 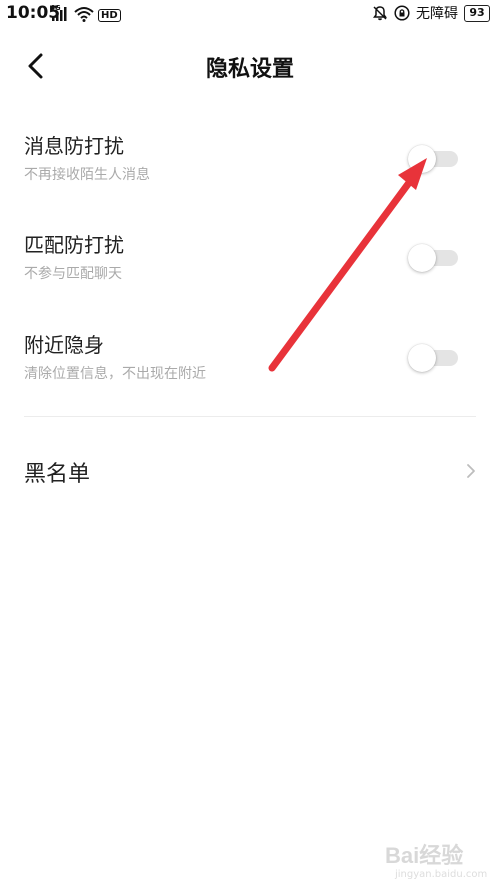 I want to click on watermark-main: Bai经验, so click(x=424, y=855).